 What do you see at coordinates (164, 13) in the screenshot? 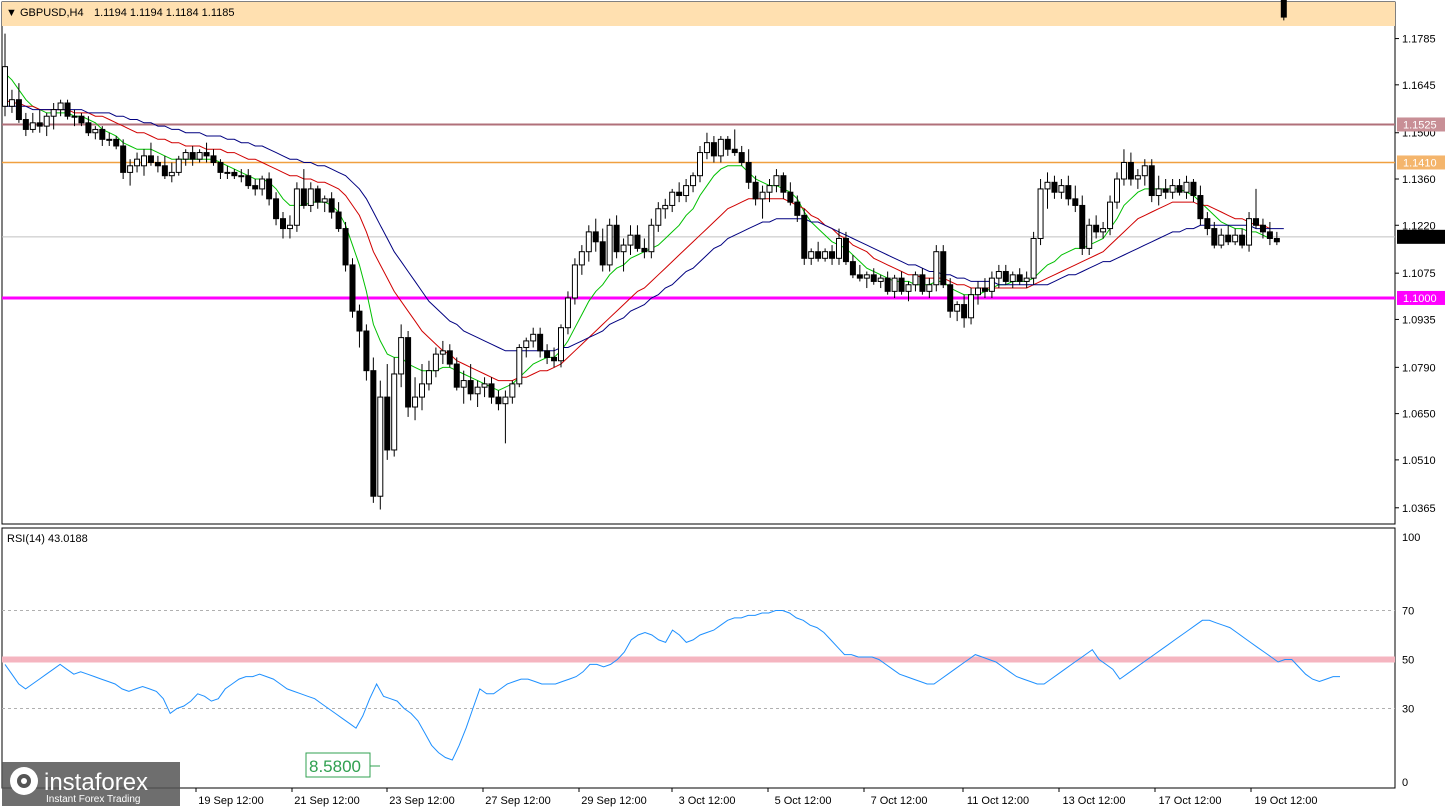
I see `main-title-ohlc: 1.1194 1.1194 1.1184 1.1185` at bounding box center [164, 13].